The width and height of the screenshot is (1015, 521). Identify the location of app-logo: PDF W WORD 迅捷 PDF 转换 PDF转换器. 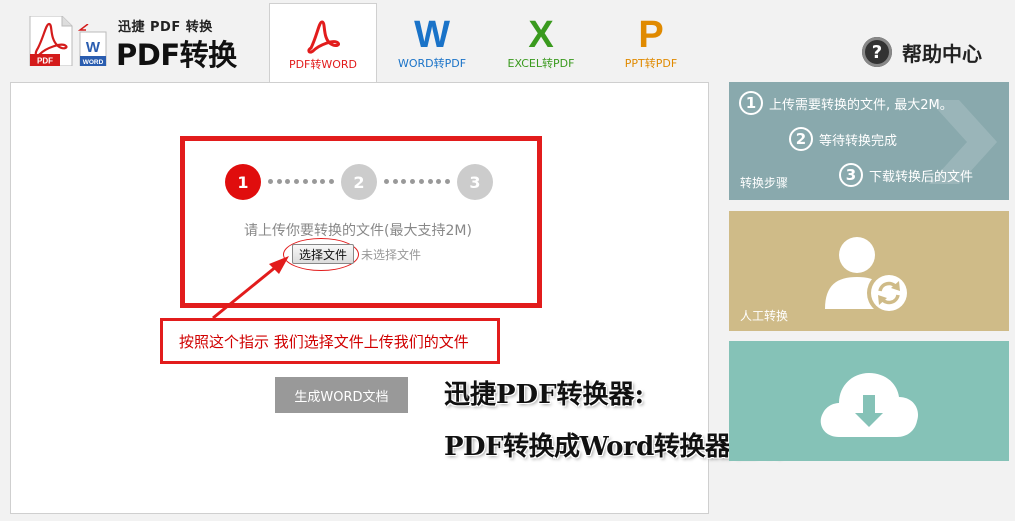
(143, 64).